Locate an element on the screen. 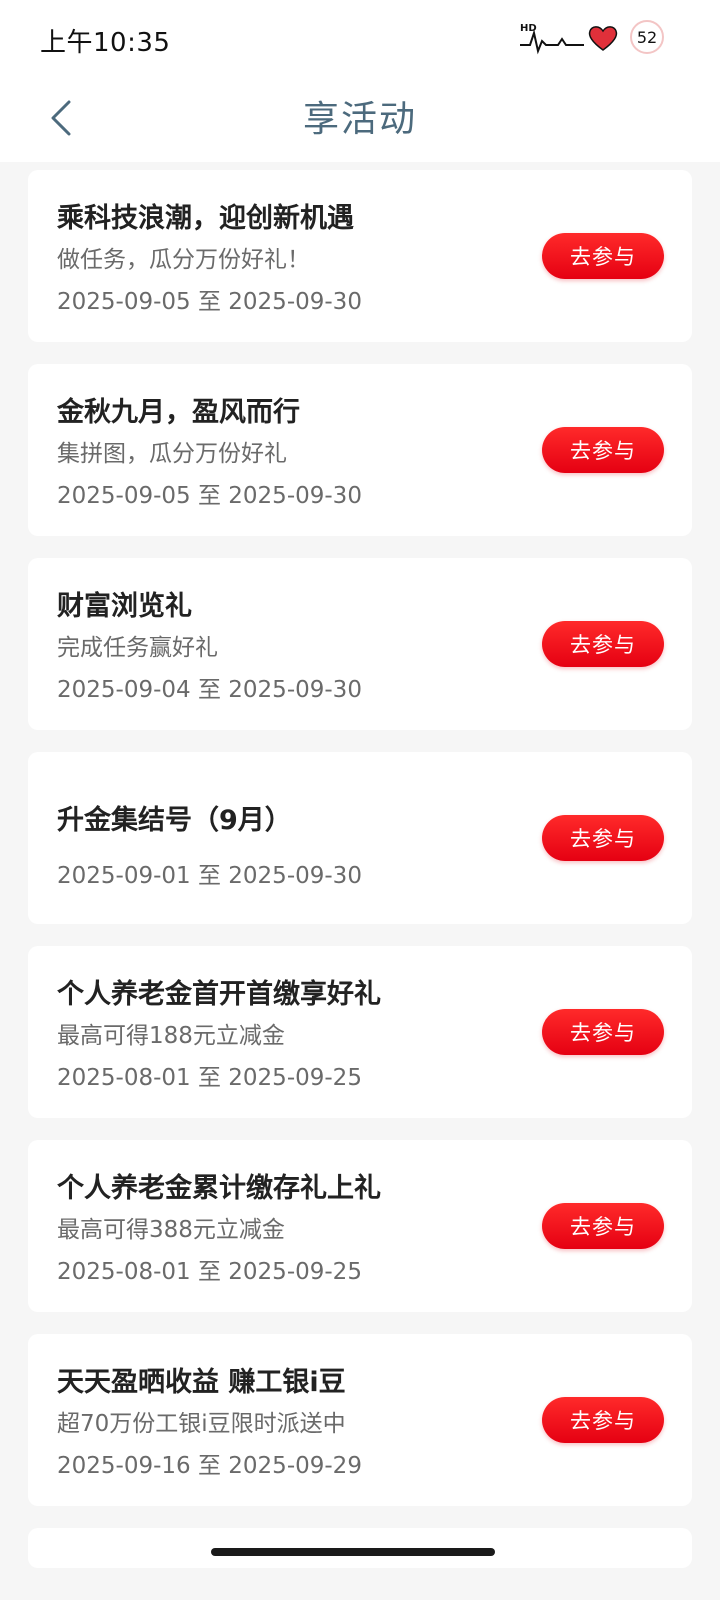 The image size is (720, 1600). activity-date: 2025-09-04 至 2025-09-30 is located at coordinates (209, 690).